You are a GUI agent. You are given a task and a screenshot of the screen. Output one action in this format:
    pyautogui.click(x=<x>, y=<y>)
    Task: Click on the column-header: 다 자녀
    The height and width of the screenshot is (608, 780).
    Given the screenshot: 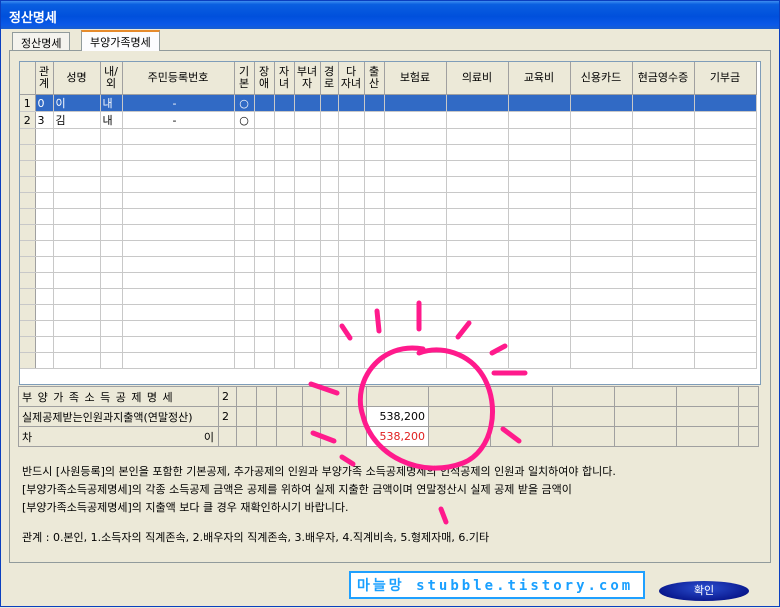 What is the action you would take?
    pyautogui.click(x=351, y=78)
    